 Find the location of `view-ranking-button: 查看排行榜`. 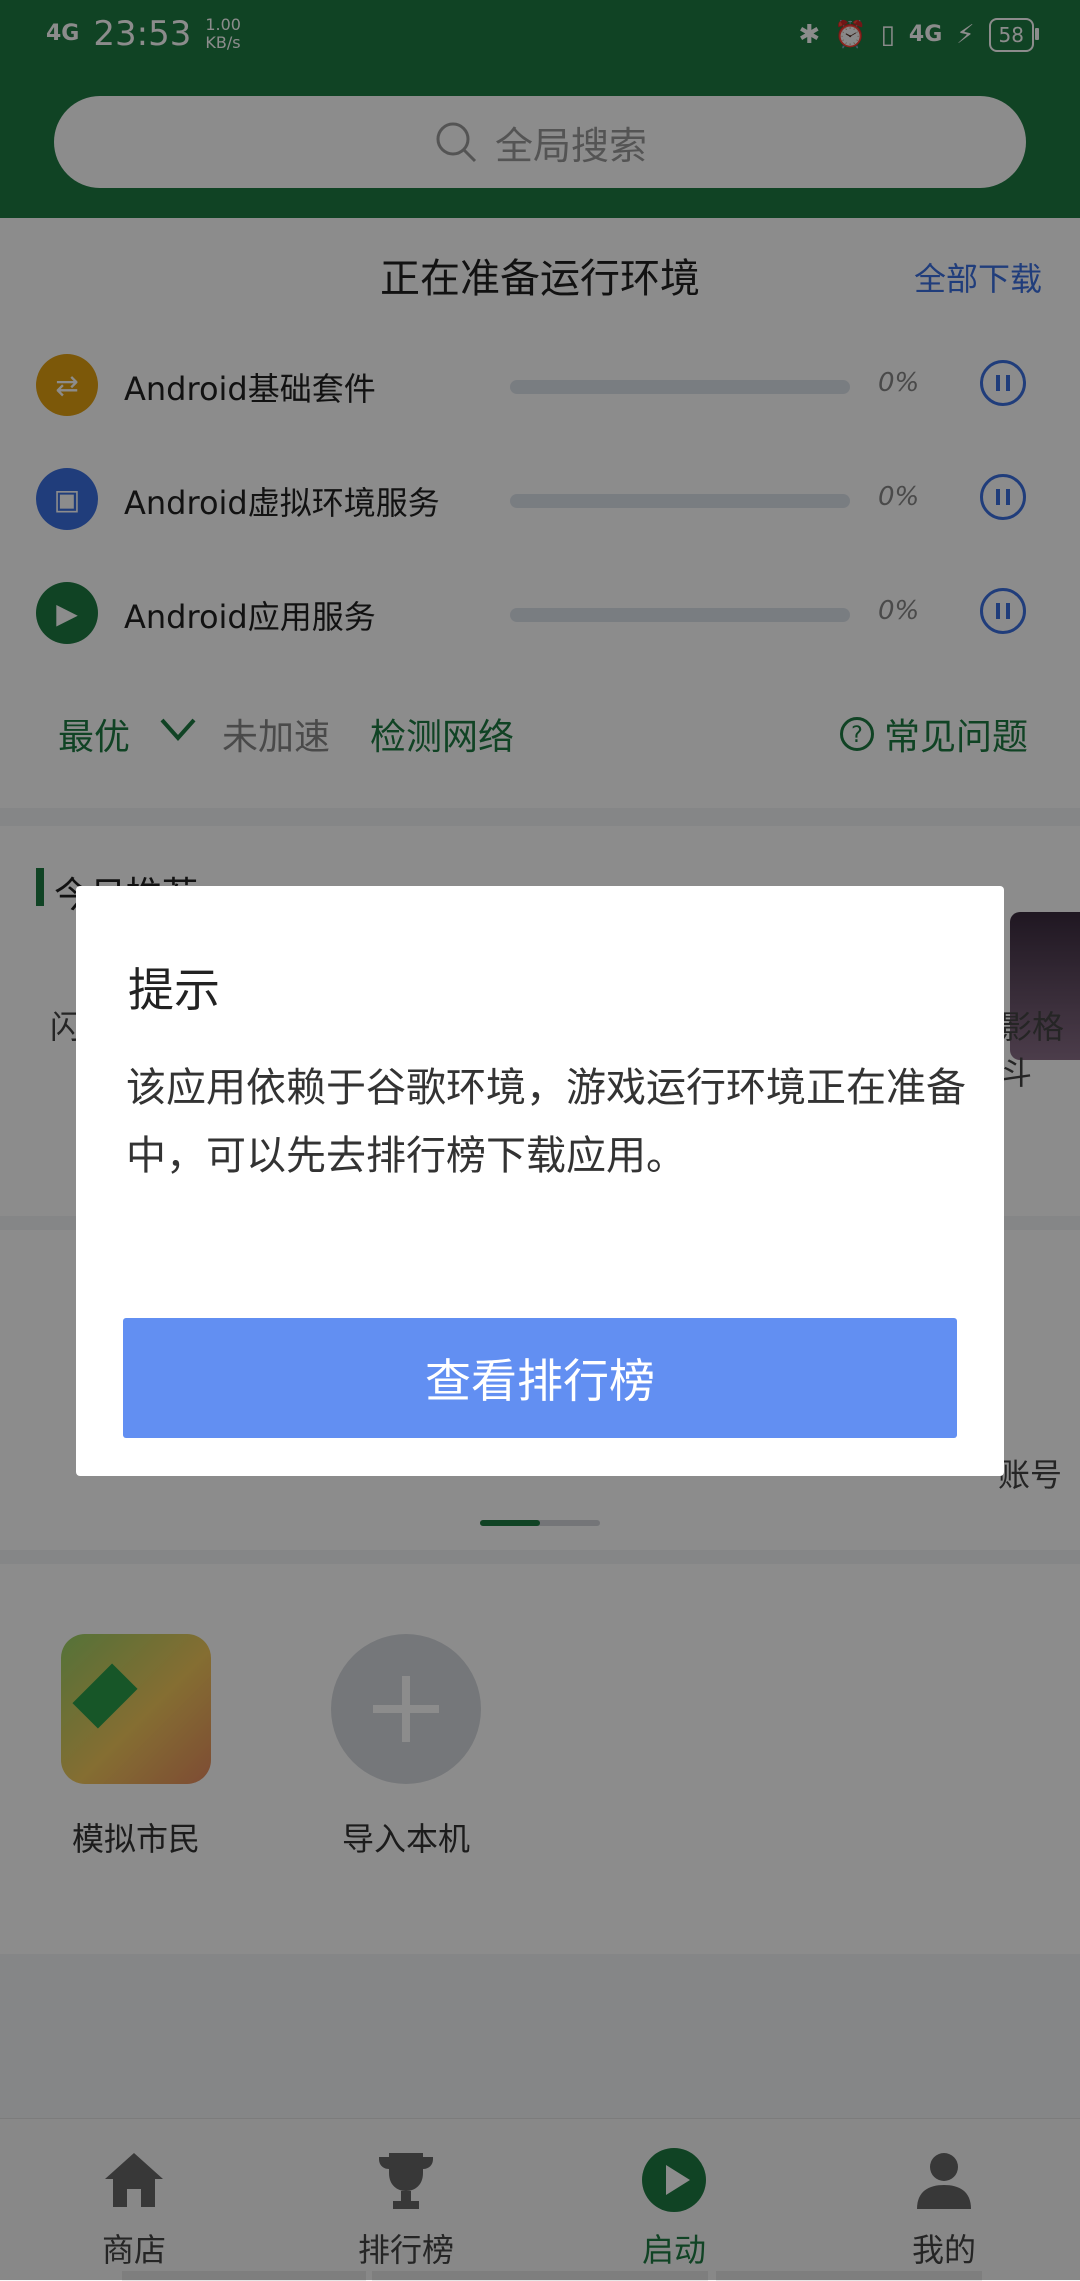

view-ranking-button: 查看排行榜 is located at coordinates (540, 1378).